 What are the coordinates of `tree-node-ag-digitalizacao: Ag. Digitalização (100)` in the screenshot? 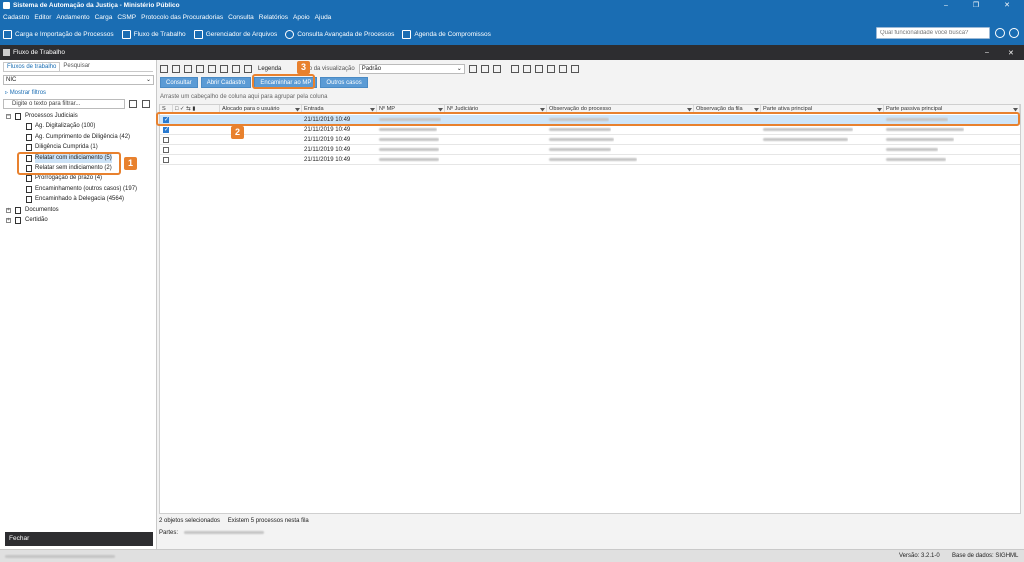 It's located at (78, 126).